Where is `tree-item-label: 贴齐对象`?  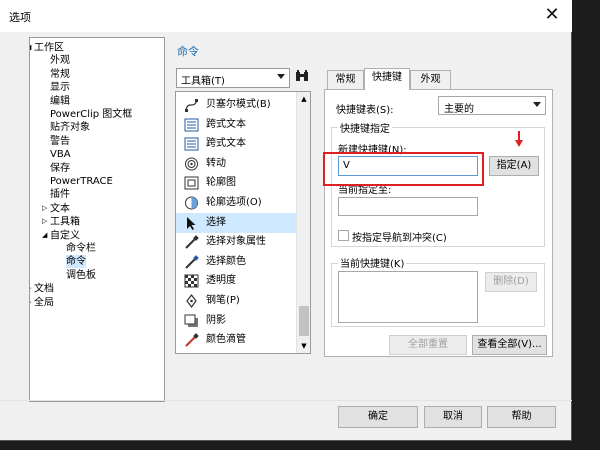 tree-item-label: 贴齐对象 is located at coordinates (70, 128).